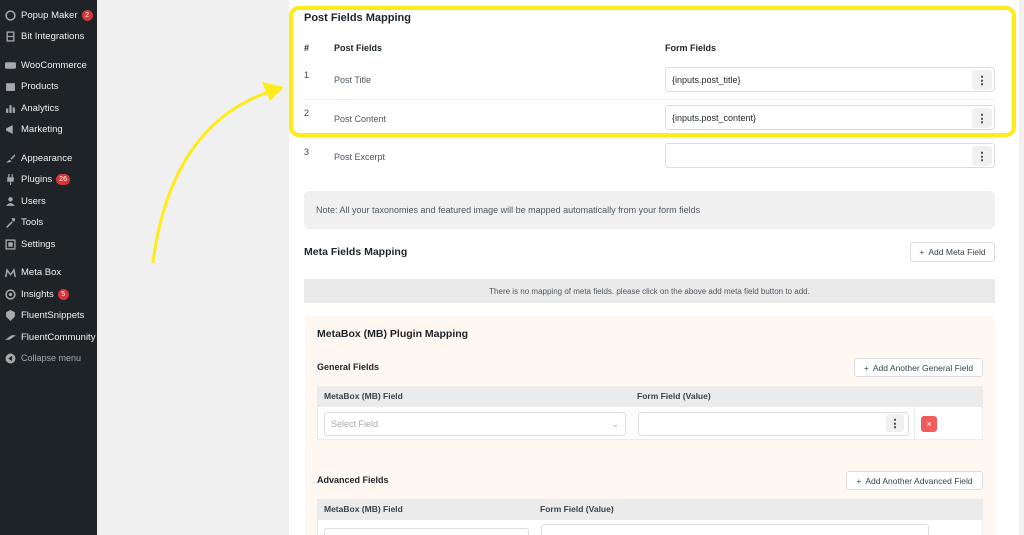 The height and width of the screenshot is (535, 1024). I want to click on metabox-field-select: Select Field ⌄, so click(475, 424).